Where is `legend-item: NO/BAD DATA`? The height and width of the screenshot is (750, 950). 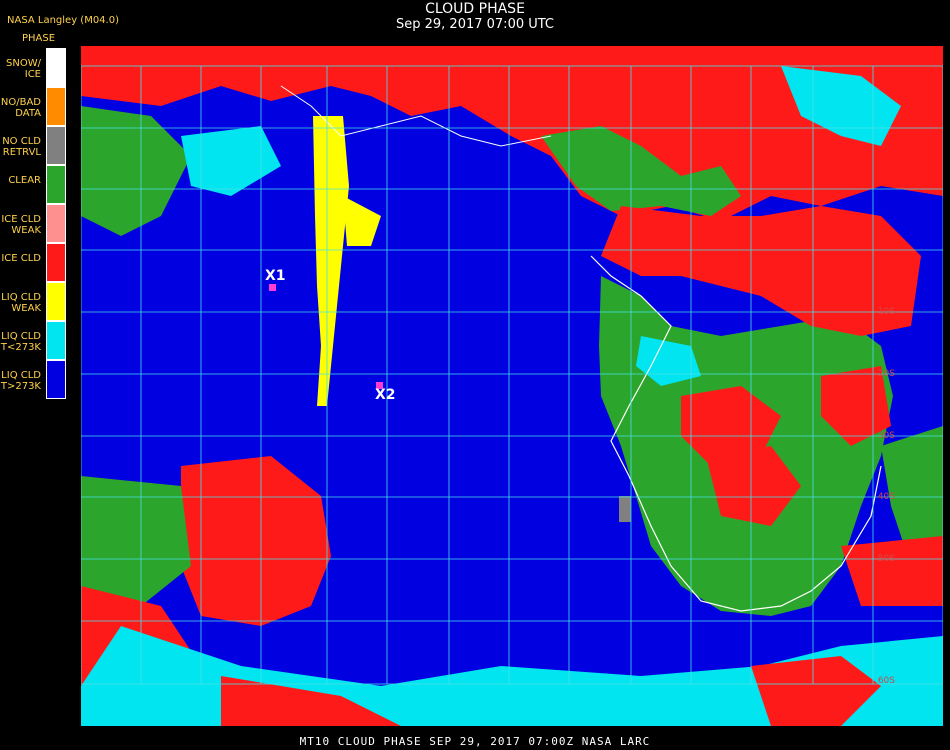
legend-item: NO/BAD DATA is located at coordinates (33, 106).